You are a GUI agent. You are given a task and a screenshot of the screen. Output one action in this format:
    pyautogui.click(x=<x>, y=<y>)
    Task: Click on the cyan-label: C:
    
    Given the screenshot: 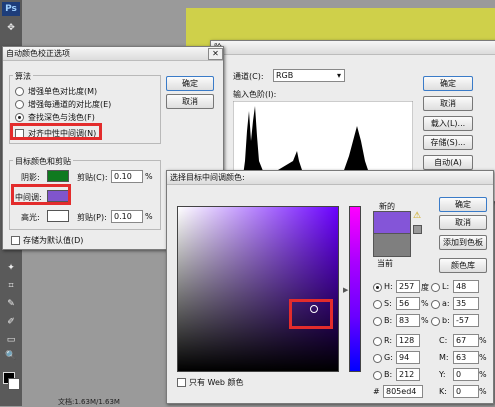 What is the action you would take?
    pyautogui.click(x=443, y=340)
    